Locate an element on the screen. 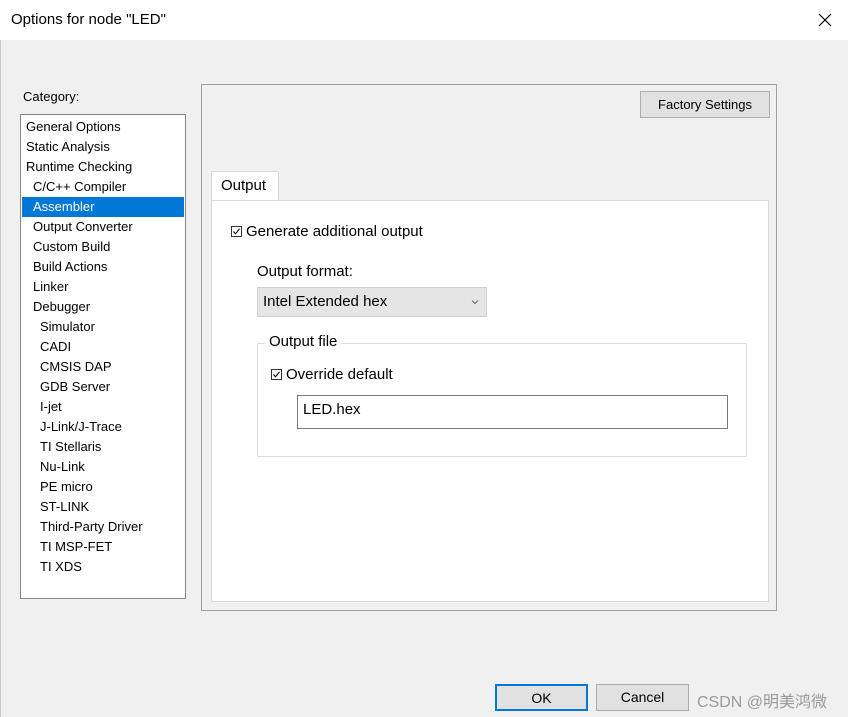  override-default-row: Override default is located at coordinates (332, 374).